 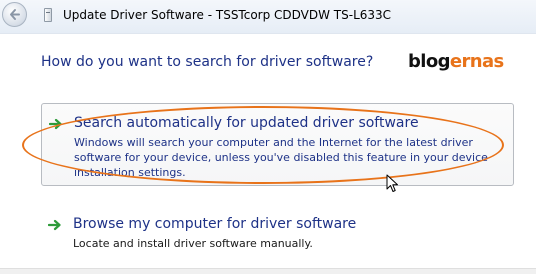 I want to click on mouse-cursor-icon, so click(x=392, y=183).